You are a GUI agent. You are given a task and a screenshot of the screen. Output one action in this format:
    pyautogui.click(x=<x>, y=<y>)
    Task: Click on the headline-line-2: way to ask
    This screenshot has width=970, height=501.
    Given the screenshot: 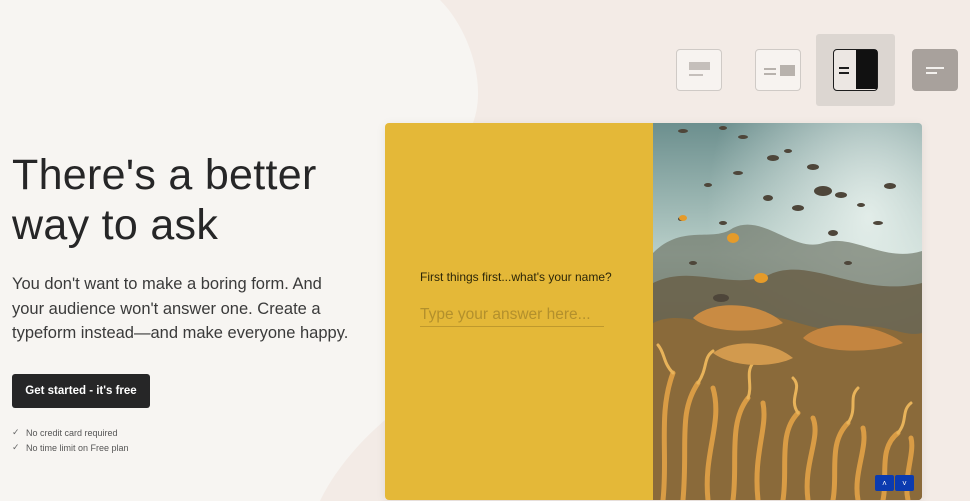 What is the action you would take?
    pyautogui.click(x=115, y=225)
    